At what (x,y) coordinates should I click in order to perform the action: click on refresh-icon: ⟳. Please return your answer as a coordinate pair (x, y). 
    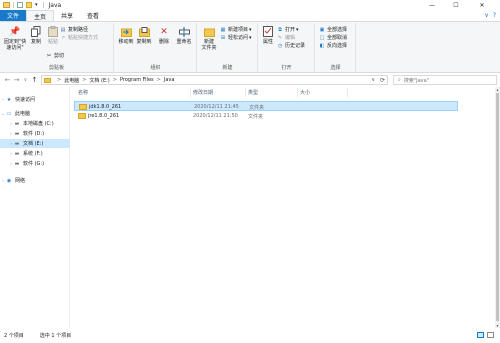
    Looking at the image, I should click on (382, 80).